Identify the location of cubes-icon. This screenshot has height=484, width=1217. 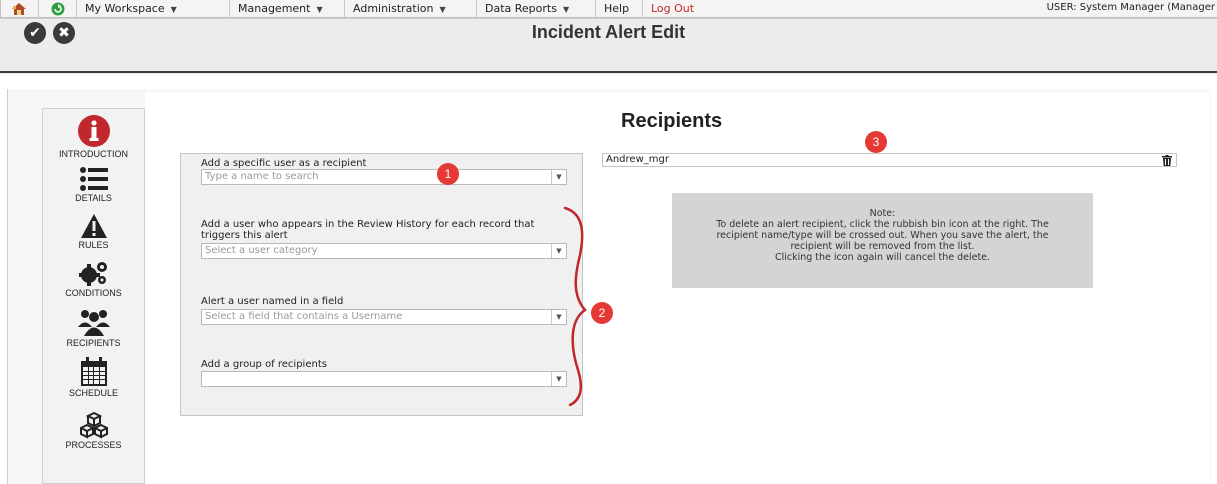
(93, 425).